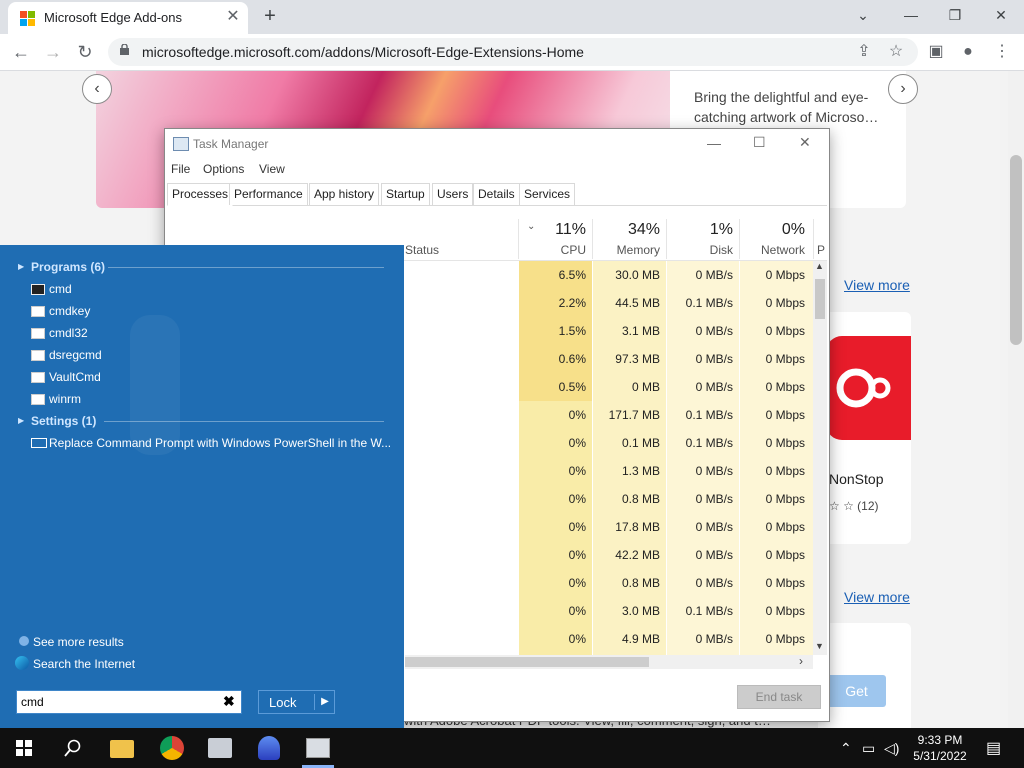  Describe the element at coordinates (1002, 52) in the screenshot. I see `menu-icon: ⋮` at that location.